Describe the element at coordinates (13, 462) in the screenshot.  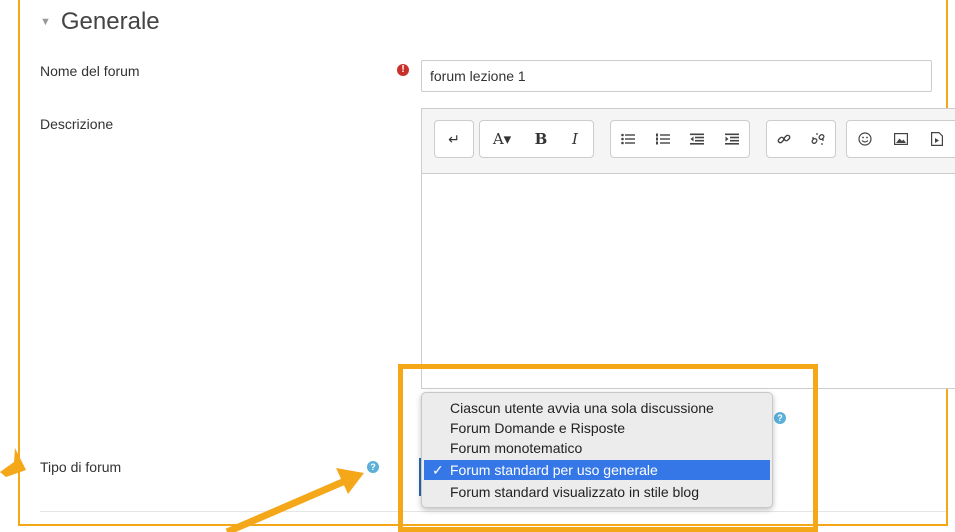
I see `annotation-arrow-label` at that location.